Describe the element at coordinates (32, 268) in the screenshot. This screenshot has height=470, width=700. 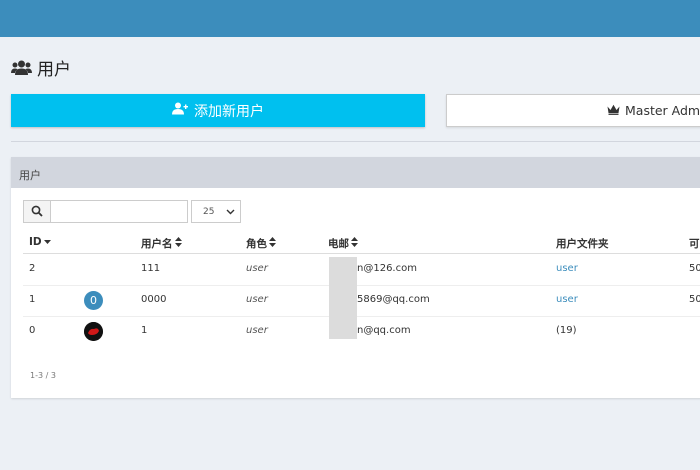
I see `cell-id: 2` at that location.